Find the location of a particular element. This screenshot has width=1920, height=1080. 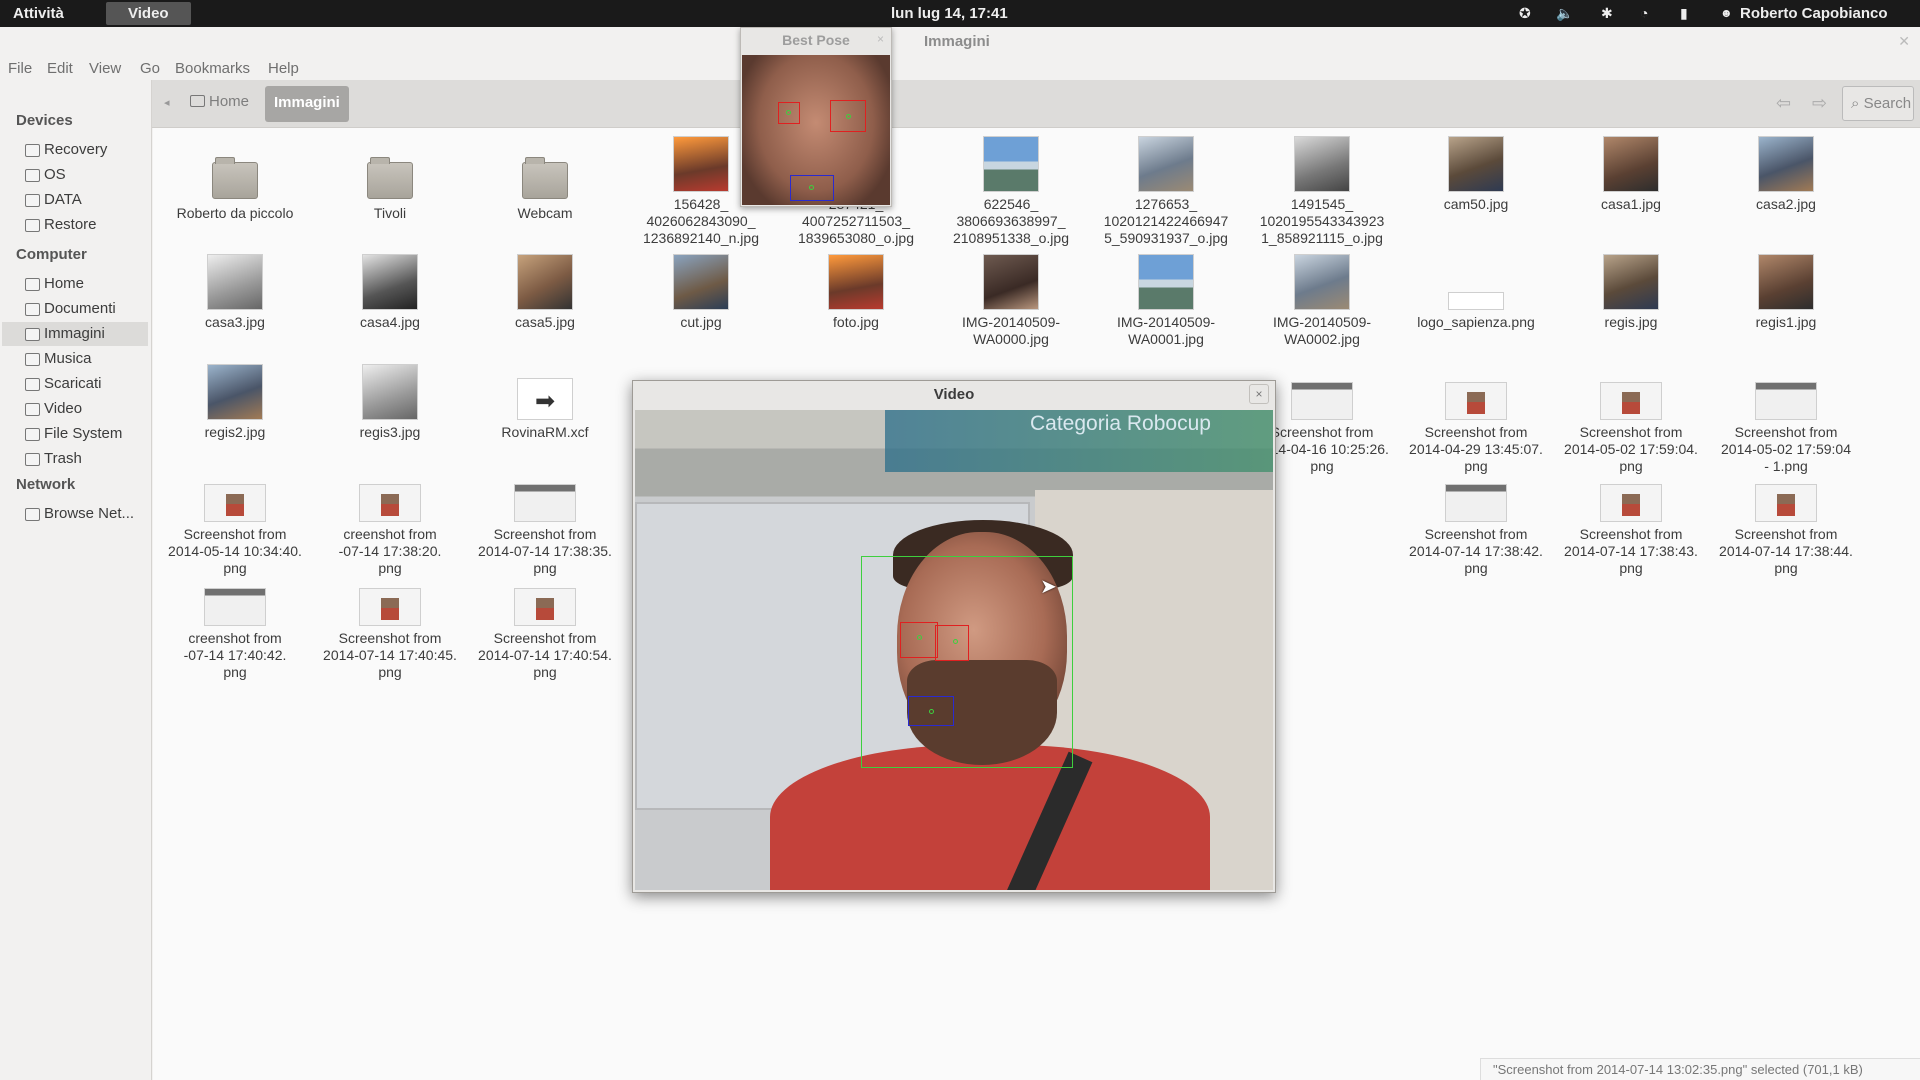

left-eye-center is located at coordinates (919, 637).